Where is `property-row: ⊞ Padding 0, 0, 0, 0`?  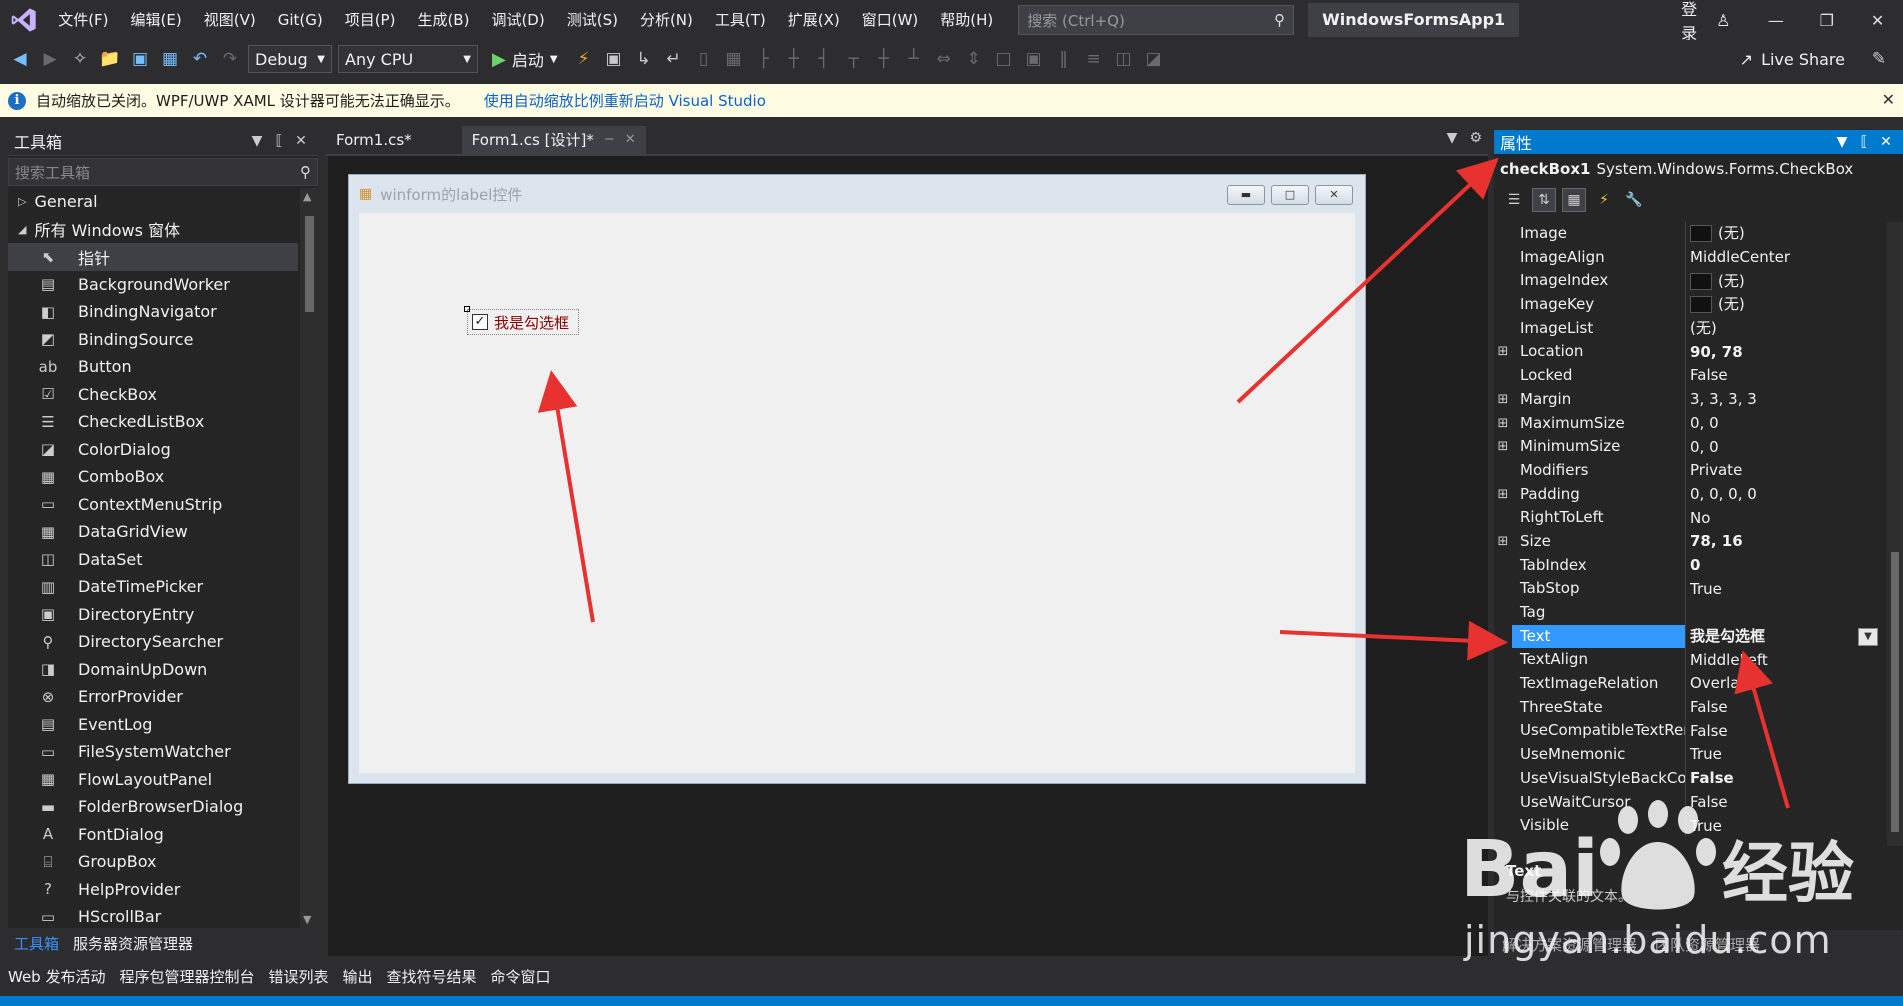
property-row: ⊞ Padding 0, 0, 0, 0 is located at coordinates (1690, 494).